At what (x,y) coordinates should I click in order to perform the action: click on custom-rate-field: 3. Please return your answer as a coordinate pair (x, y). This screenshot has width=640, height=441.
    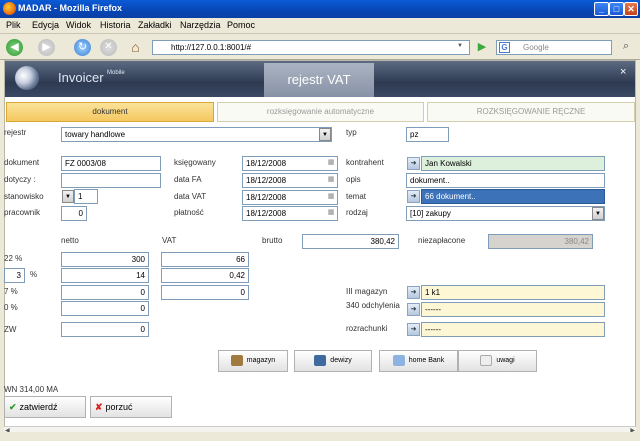
    Looking at the image, I should click on (14, 275).